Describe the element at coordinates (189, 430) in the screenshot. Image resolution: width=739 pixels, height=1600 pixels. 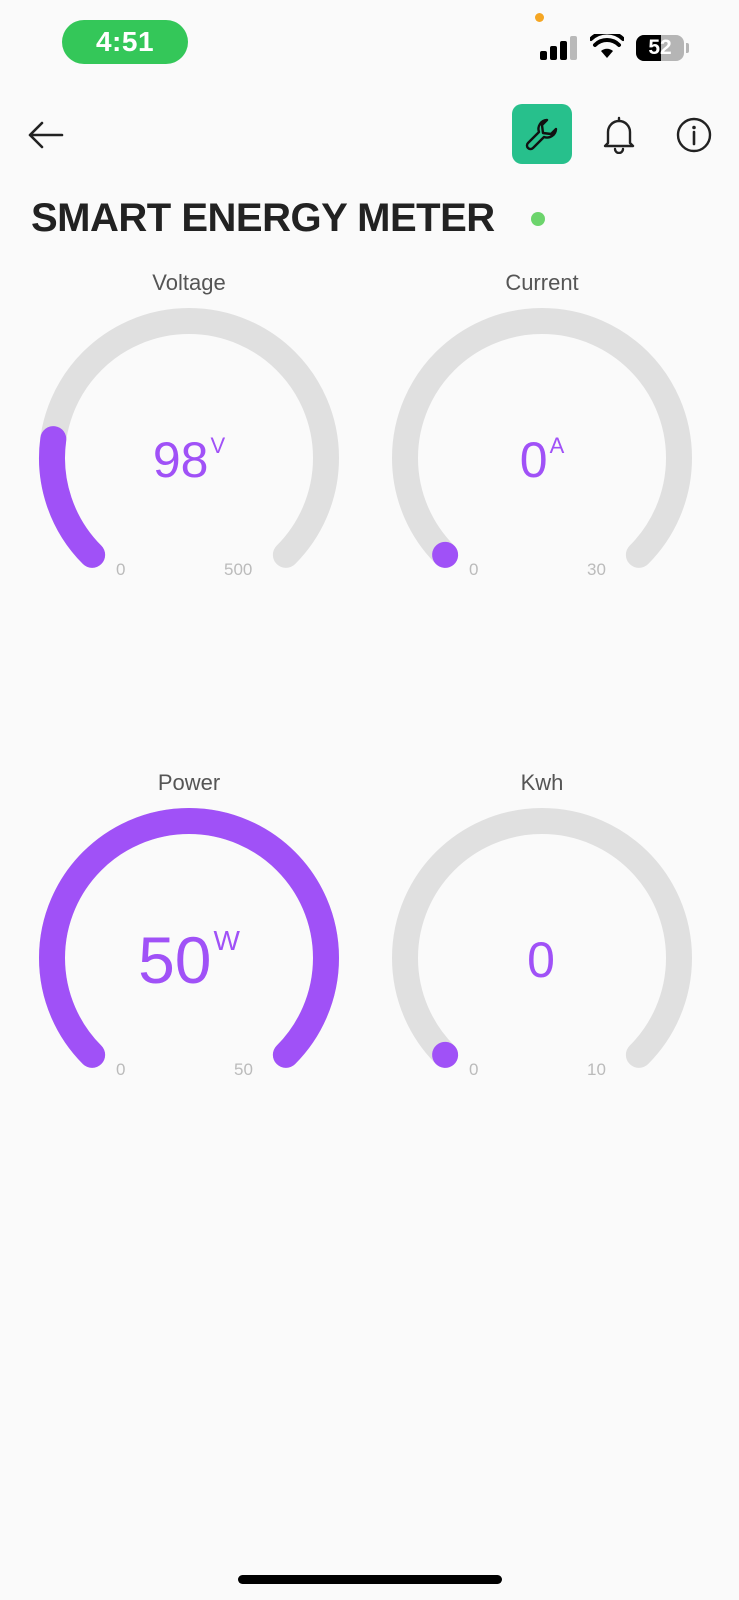
I see `voltage-gauge: Voltage 98 V 0 500` at that location.